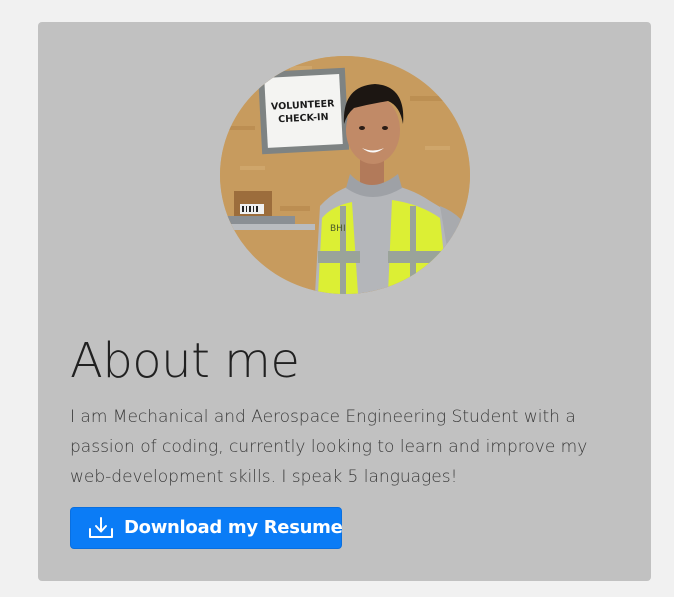  I want to click on profile-photo-illustration: VOLUNTEER CHECK-IN BHI, so click(345, 175).